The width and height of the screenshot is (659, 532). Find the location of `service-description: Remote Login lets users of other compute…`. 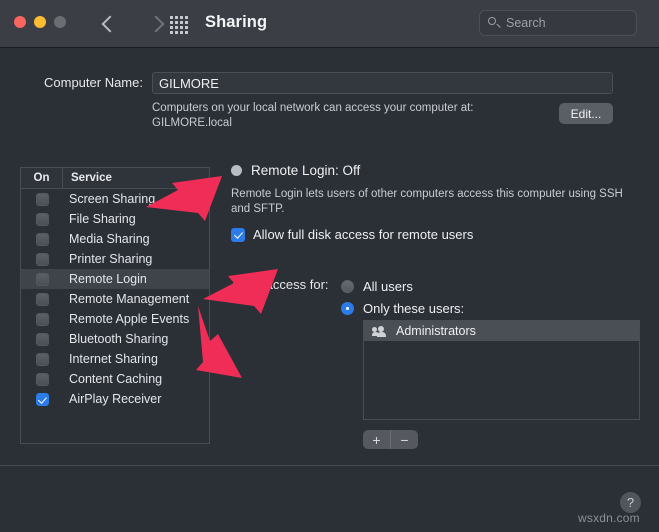

service-description: Remote Login lets users of other compute… is located at coordinates (427, 201).